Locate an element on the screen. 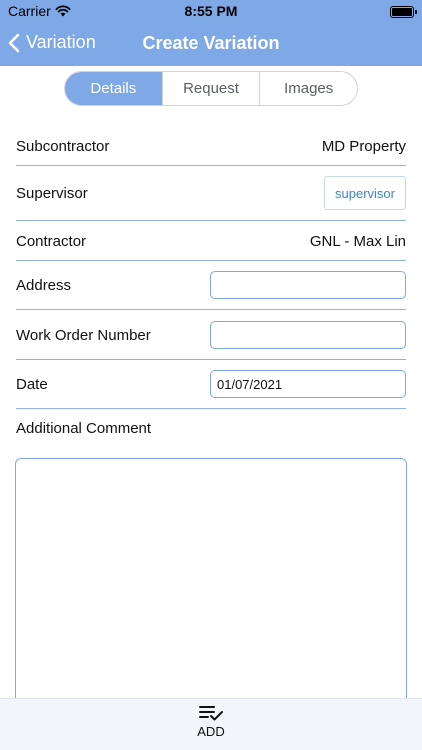  bottom-toolbar: ADD is located at coordinates (211, 724).